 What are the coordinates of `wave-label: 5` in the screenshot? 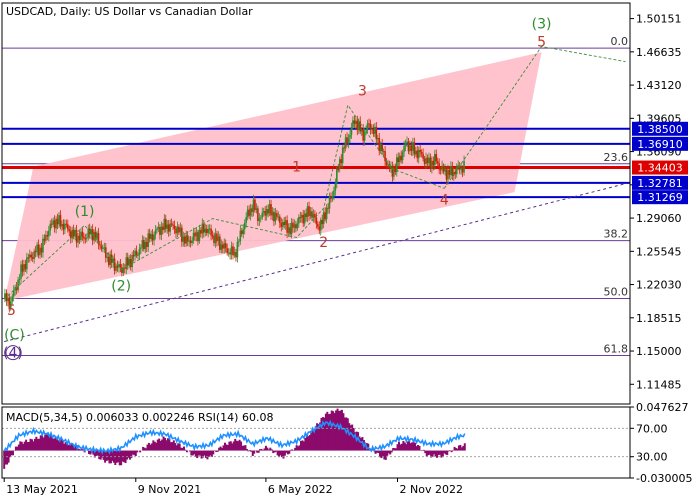 It's located at (11, 311).